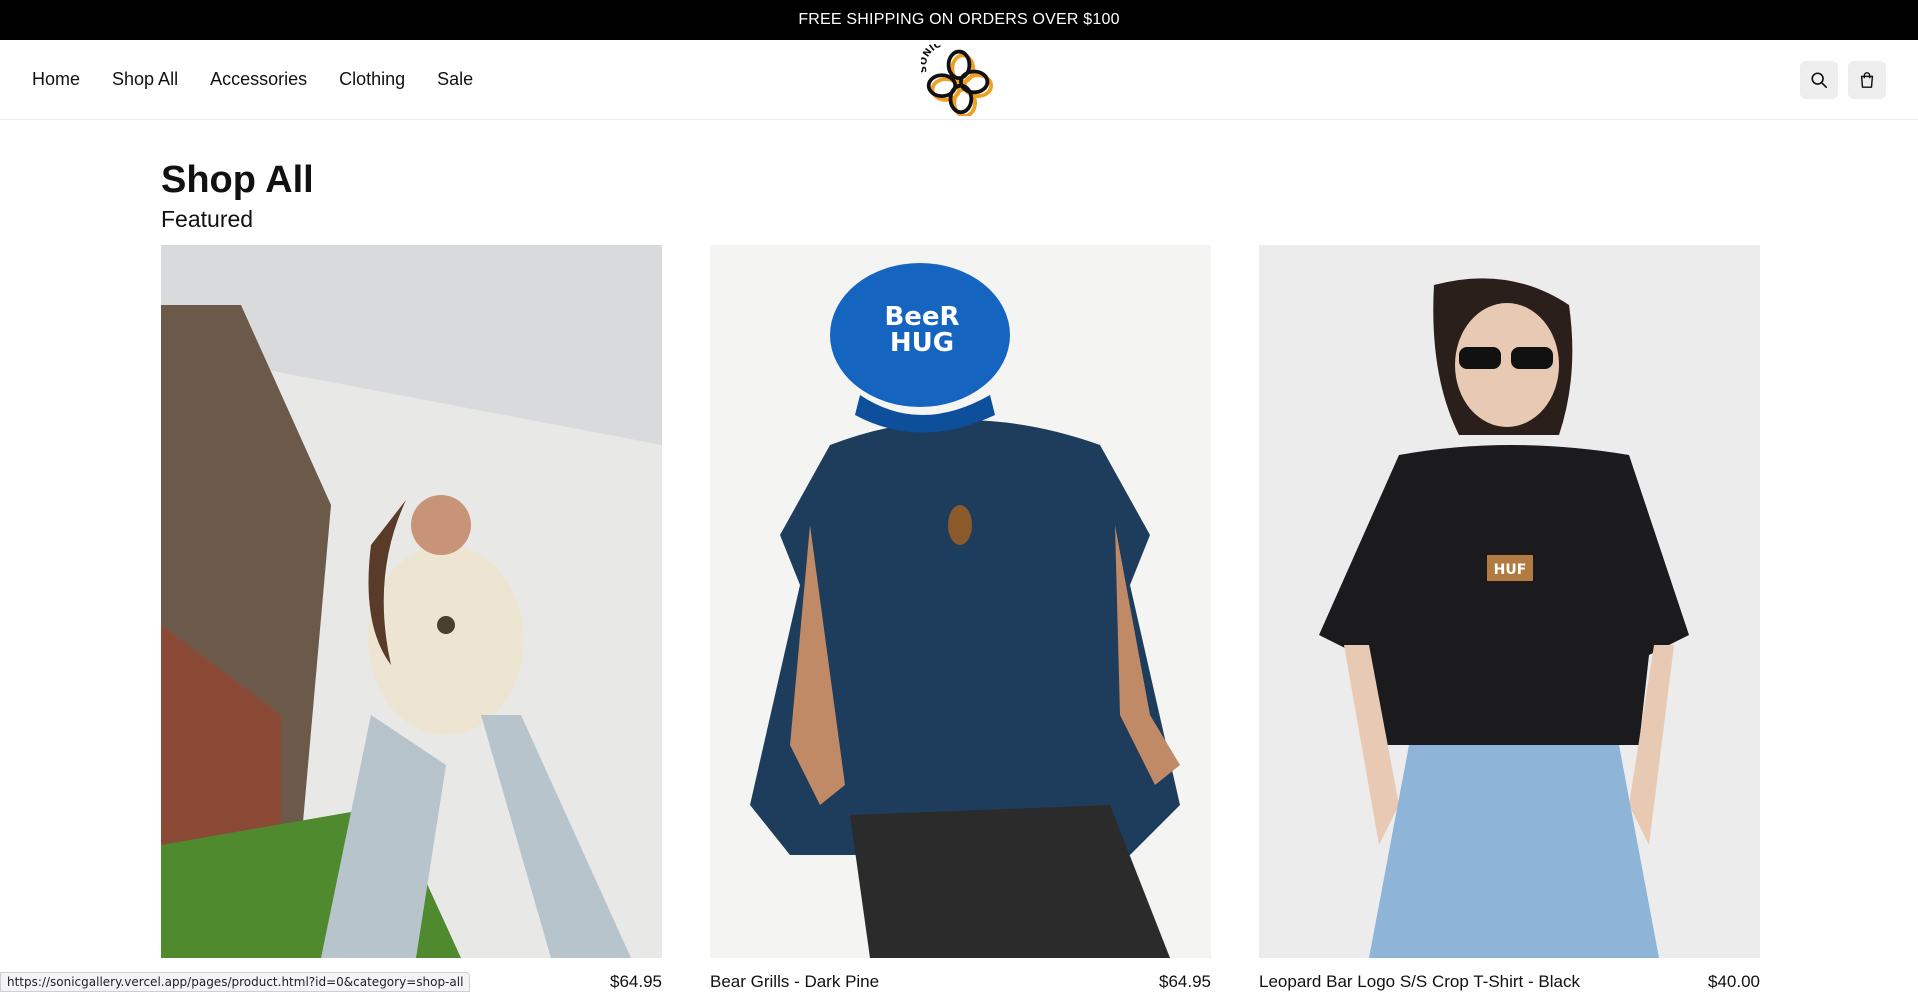 Image resolution: width=1918 pixels, height=992 pixels. I want to click on svg-text: SONIC, so click(932, 58).